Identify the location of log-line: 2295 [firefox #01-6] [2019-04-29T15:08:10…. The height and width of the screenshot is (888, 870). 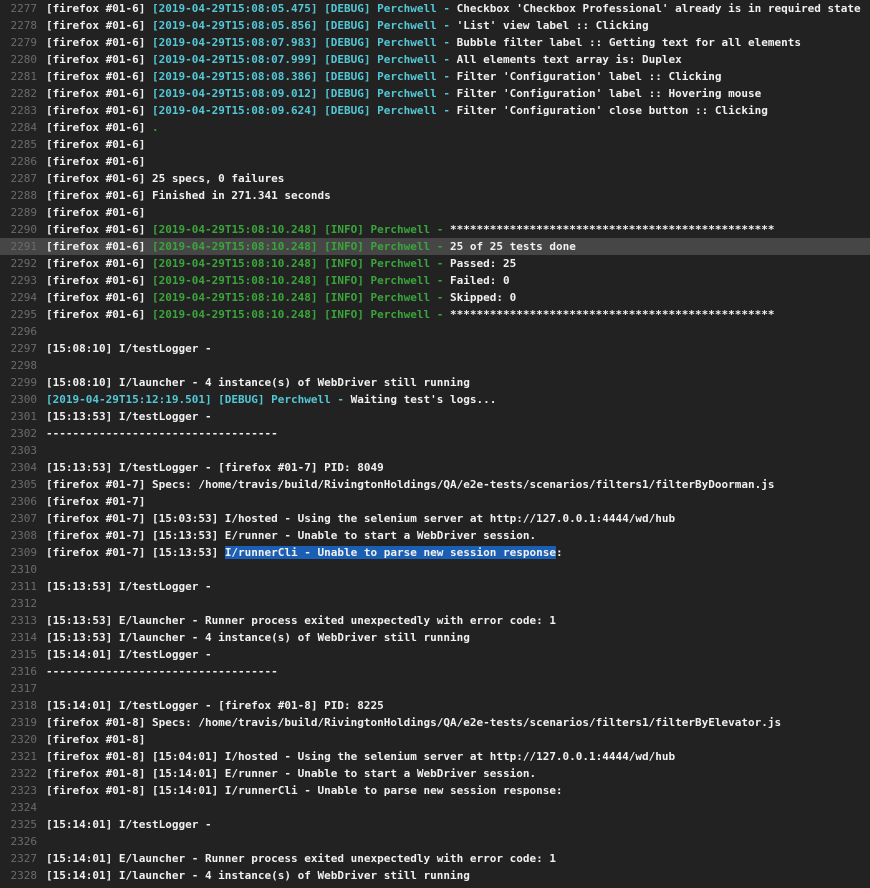
(435, 314).